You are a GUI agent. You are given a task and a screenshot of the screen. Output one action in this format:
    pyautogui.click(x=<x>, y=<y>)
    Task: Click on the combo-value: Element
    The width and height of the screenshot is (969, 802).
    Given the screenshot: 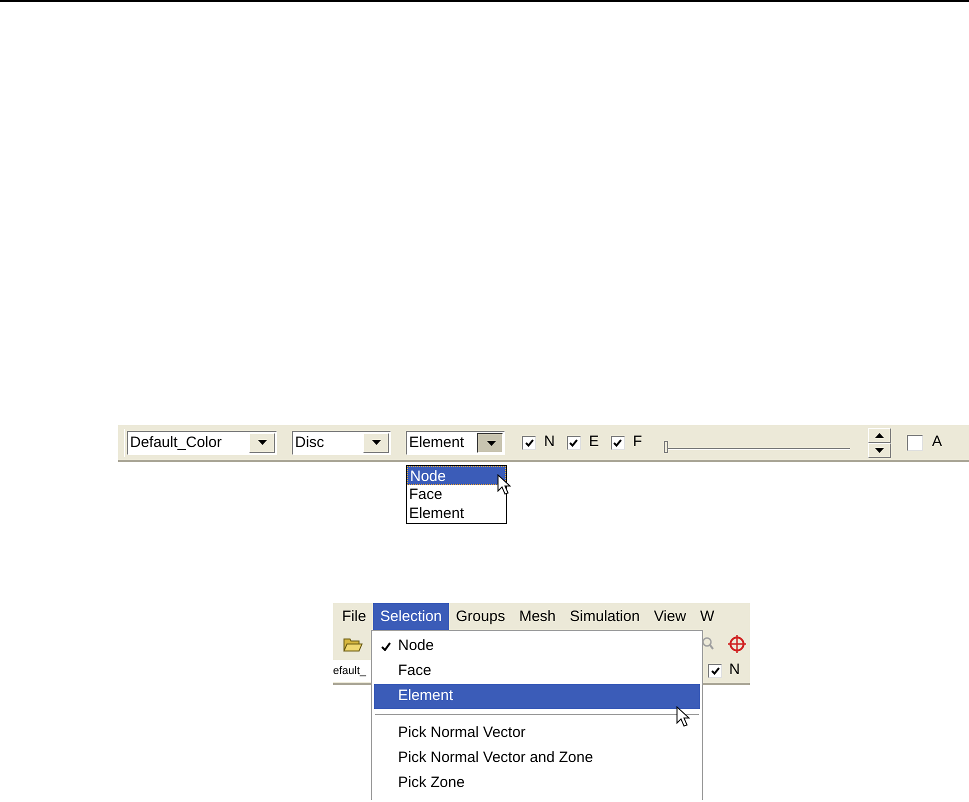 What is the action you would take?
    pyautogui.click(x=437, y=442)
    